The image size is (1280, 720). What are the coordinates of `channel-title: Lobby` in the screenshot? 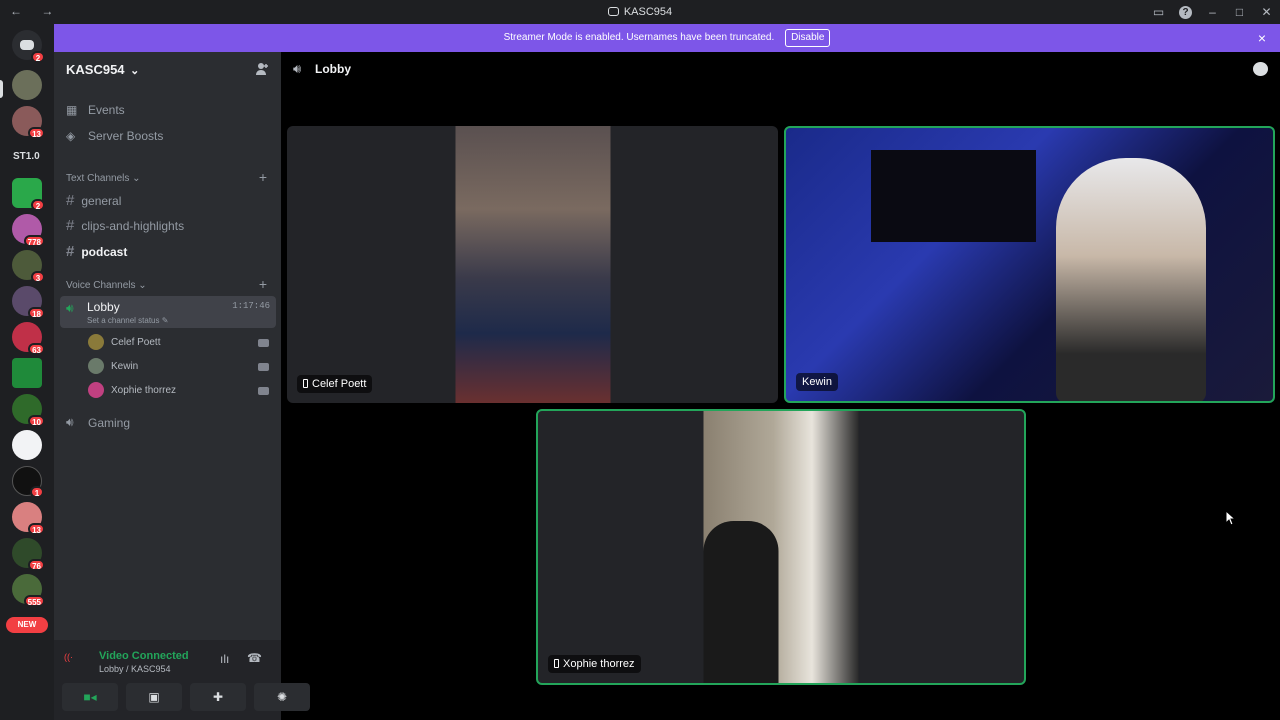 It's located at (333, 69).